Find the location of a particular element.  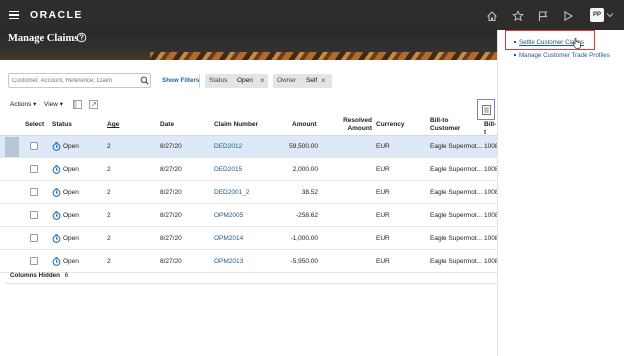

home-icon is located at coordinates (492, 16).